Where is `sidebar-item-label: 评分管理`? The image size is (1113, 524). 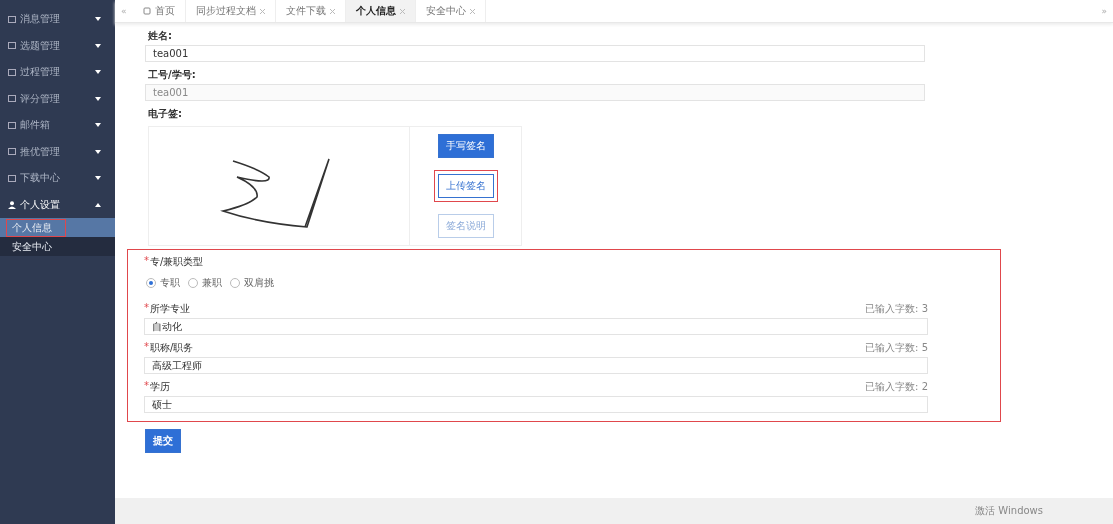
sidebar-item-label: 评分管理 is located at coordinates (40, 98).